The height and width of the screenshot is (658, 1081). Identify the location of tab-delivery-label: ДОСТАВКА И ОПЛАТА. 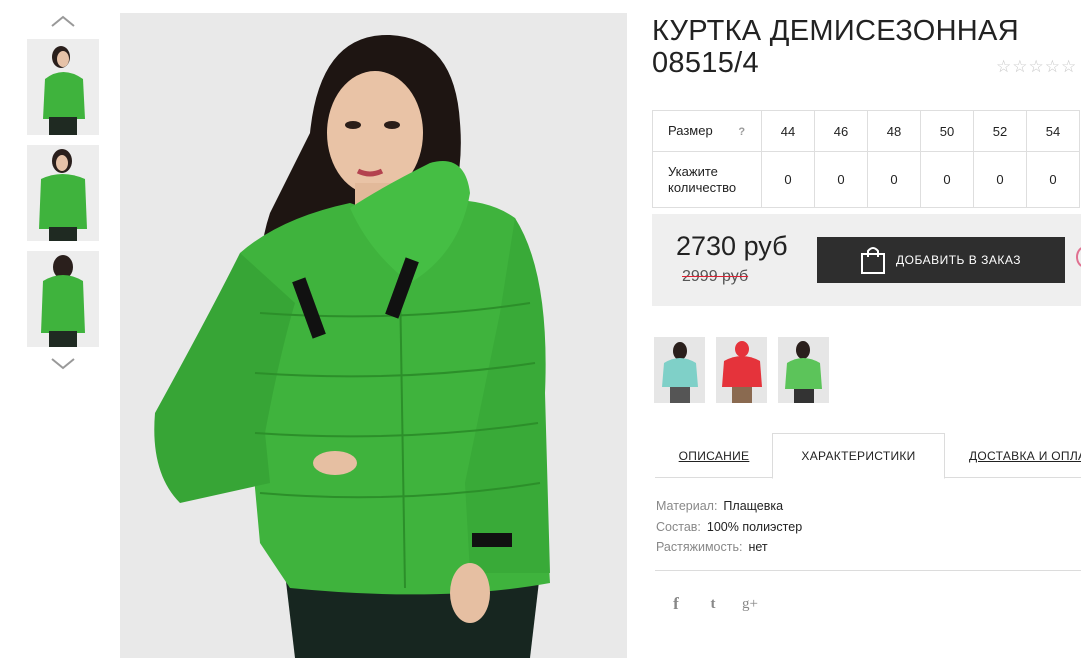
(1025, 455).